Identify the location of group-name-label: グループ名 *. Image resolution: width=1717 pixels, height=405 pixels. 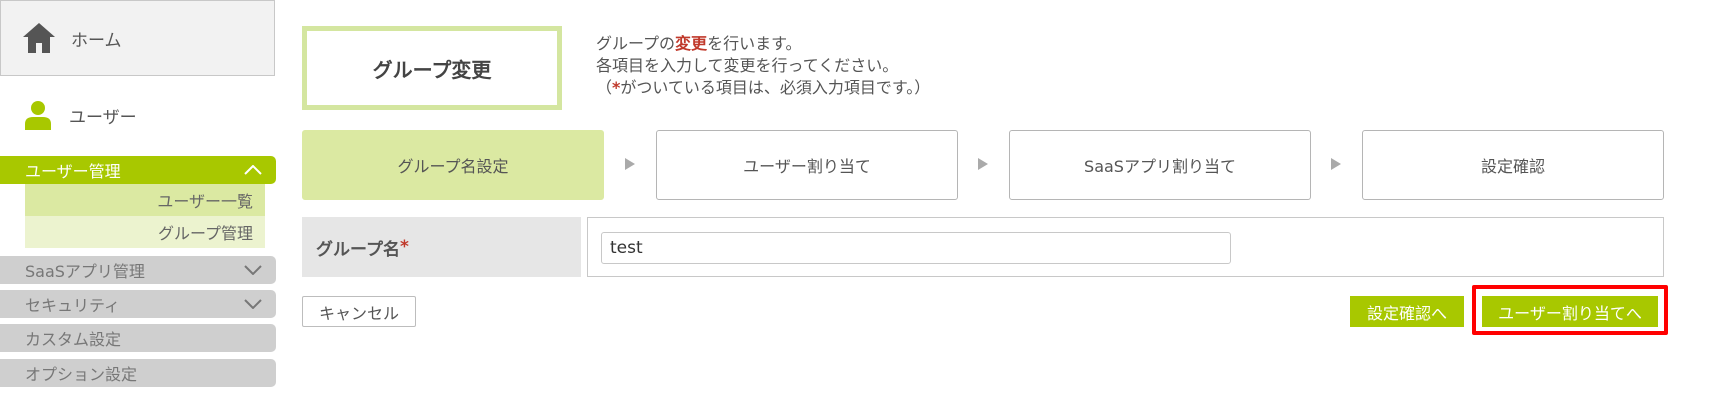
(441, 247).